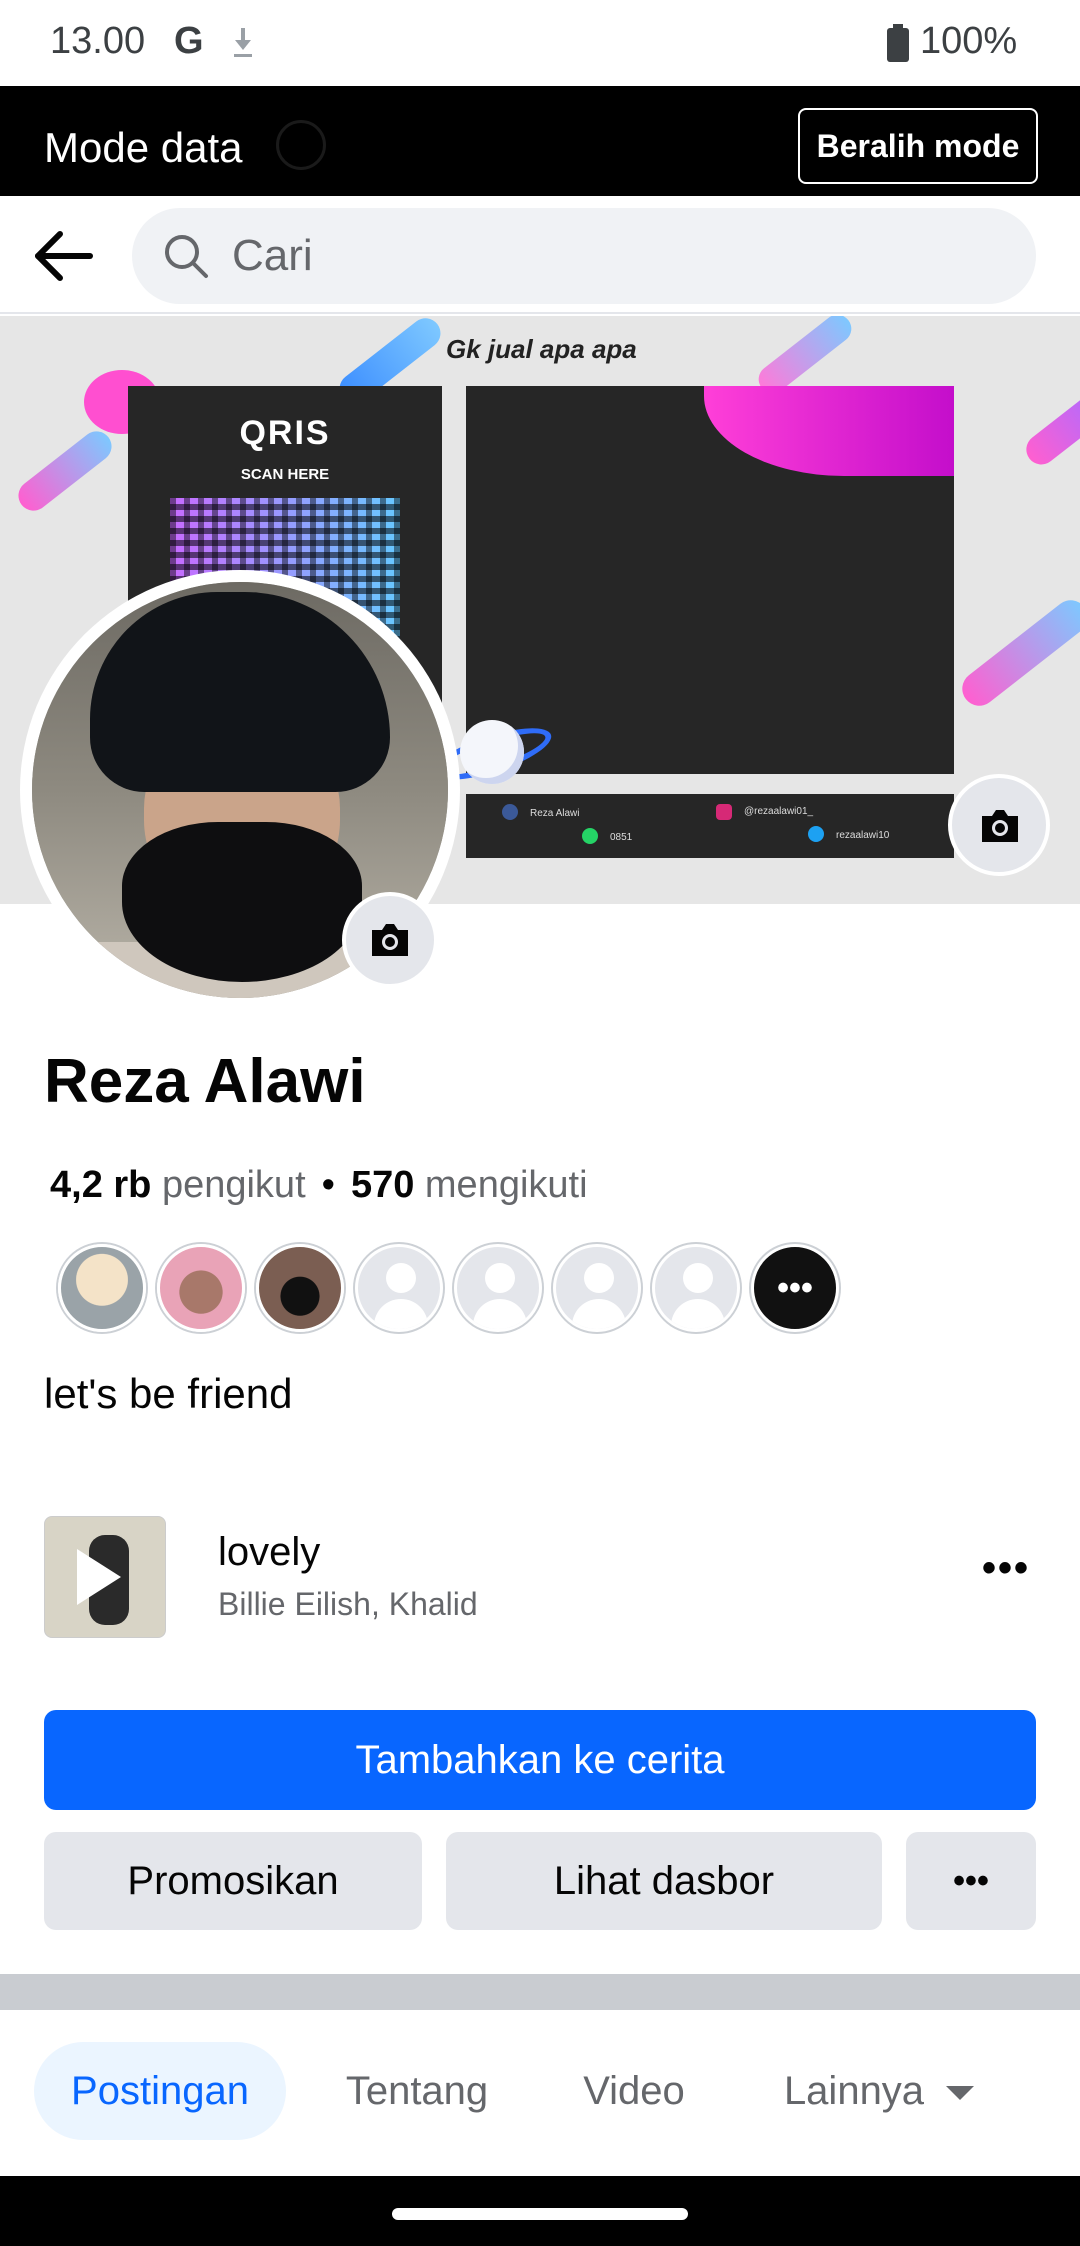 This screenshot has width=1080, height=2246. I want to click on tab-more-label: Lainnya, so click(854, 2091).